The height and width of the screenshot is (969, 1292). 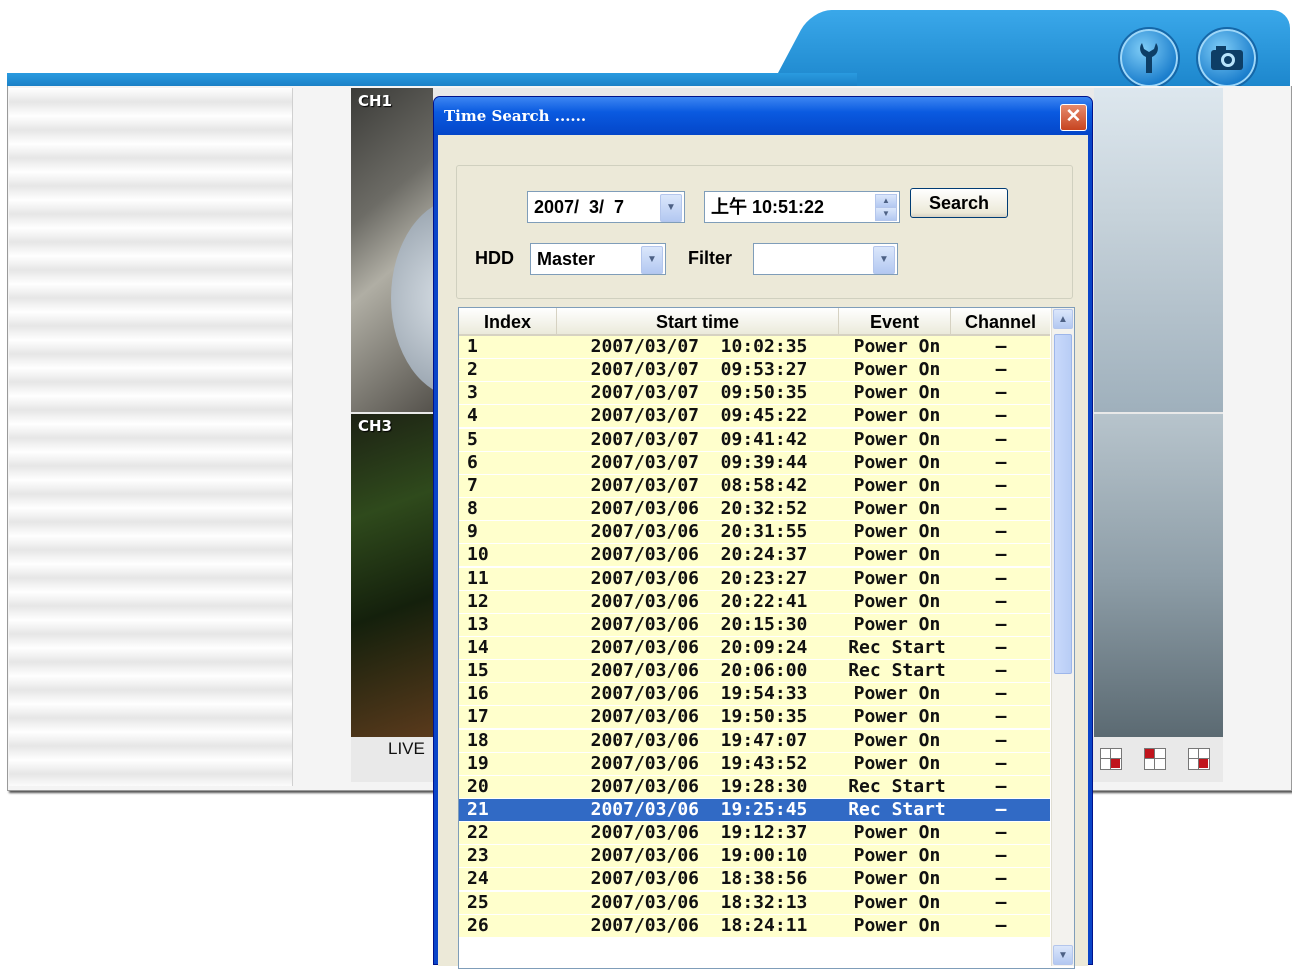 What do you see at coordinates (825, 259) in the screenshot?
I see `filter-select: ▼` at bounding box center [825, 259].